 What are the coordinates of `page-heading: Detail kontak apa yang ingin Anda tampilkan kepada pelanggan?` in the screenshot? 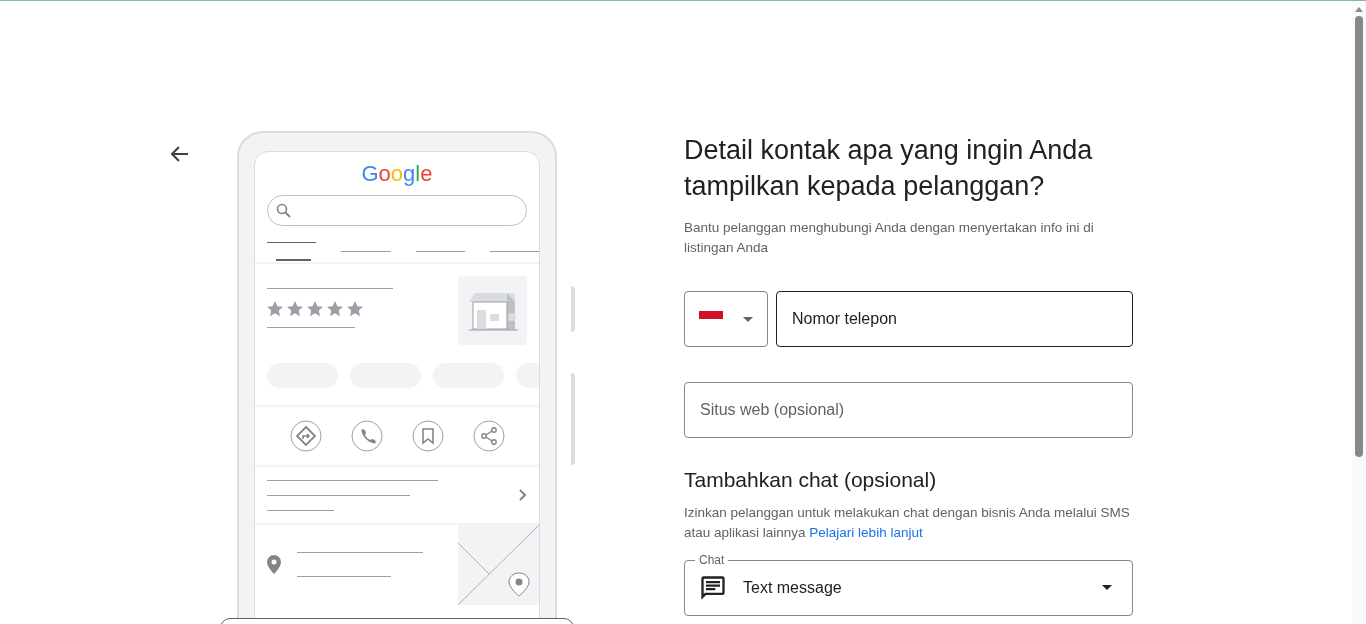 It's located at (889, 168).